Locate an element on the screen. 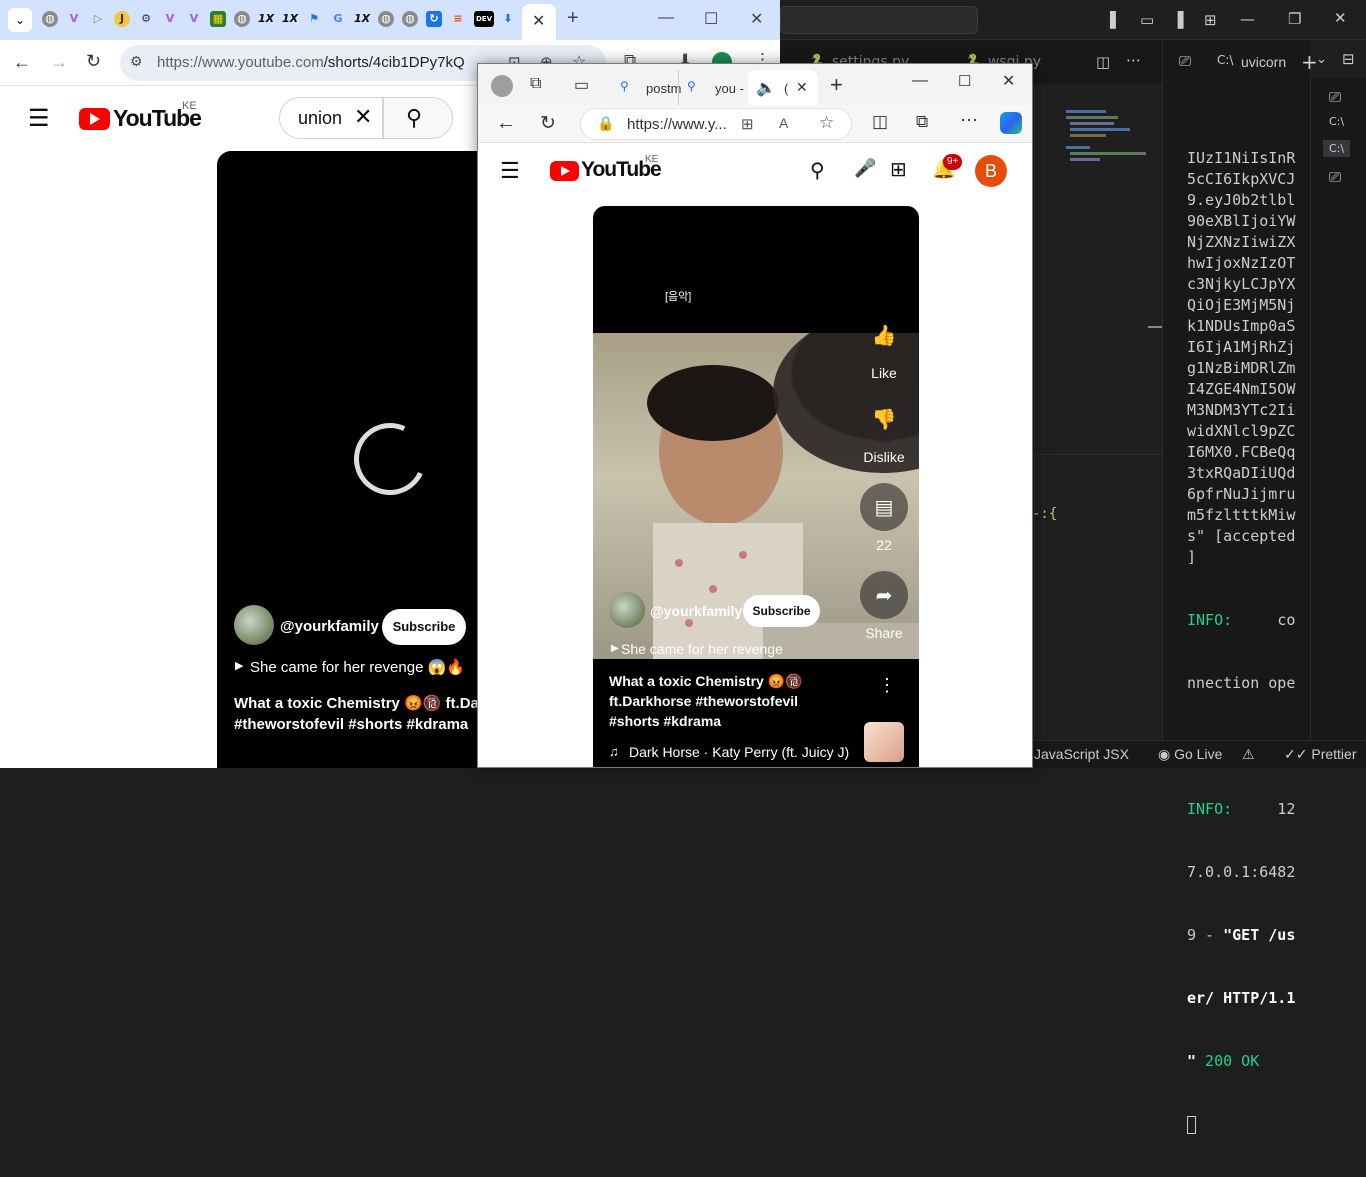 Image resolution: width=1366 pixels, height=1177 pixels. read-aloud-icon: A is located at coordinates (783, 123).